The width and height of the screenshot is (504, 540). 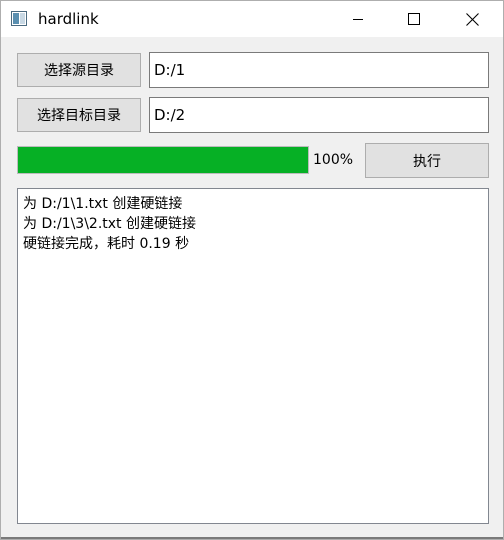 What do you see at coordinates (68, 19) in the screenshot?
I see `window-title: hardlink` at bounding box center [68, 19].